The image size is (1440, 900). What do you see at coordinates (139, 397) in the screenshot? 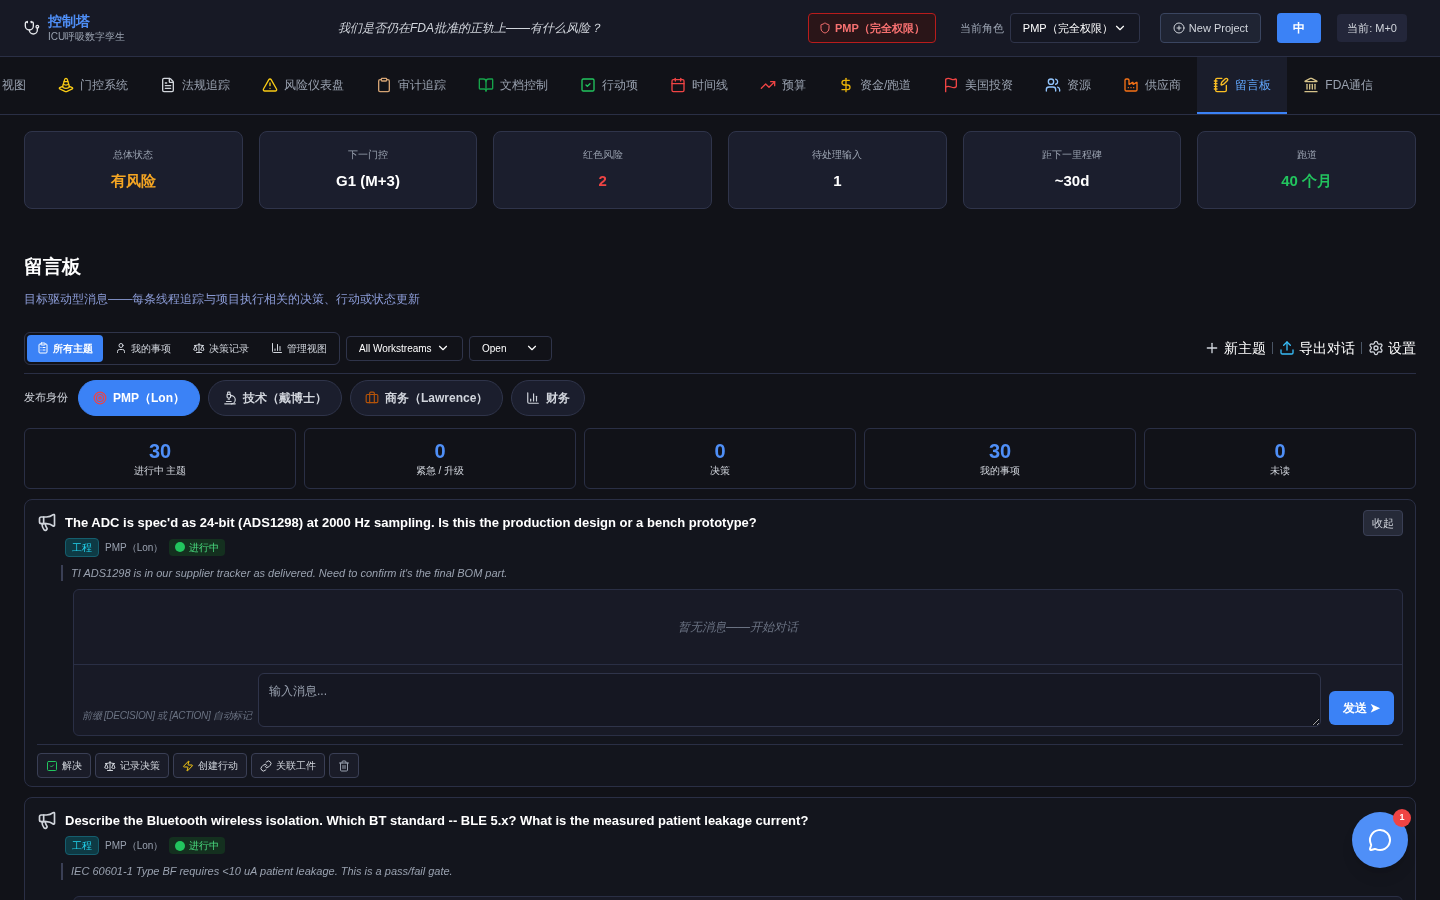
I see `identity-chip: PMP（Lon）` at bounding box center [139, 397].